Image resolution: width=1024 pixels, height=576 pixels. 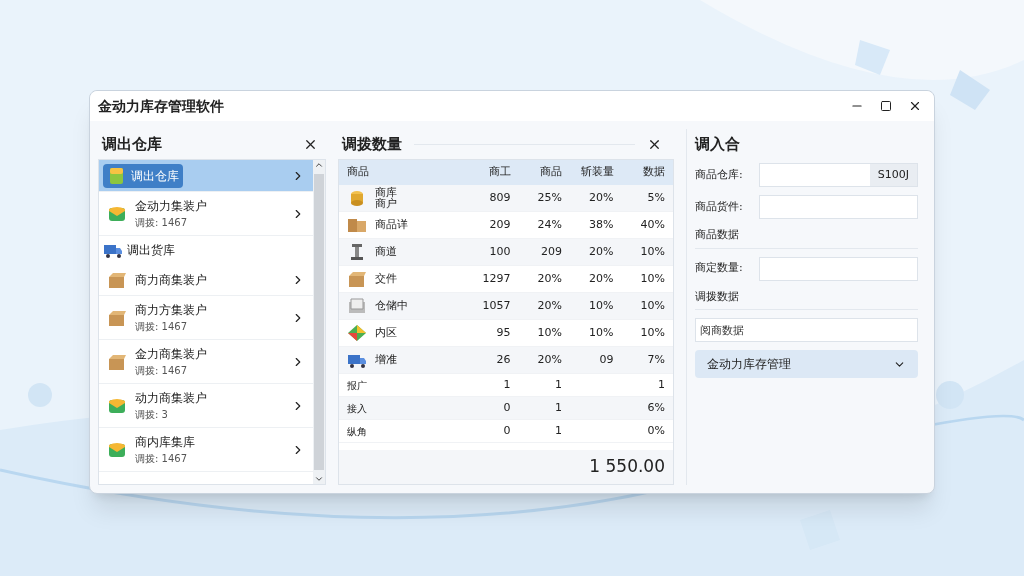 I want to click on scroll-up-icon, so click(x=319, y=165).